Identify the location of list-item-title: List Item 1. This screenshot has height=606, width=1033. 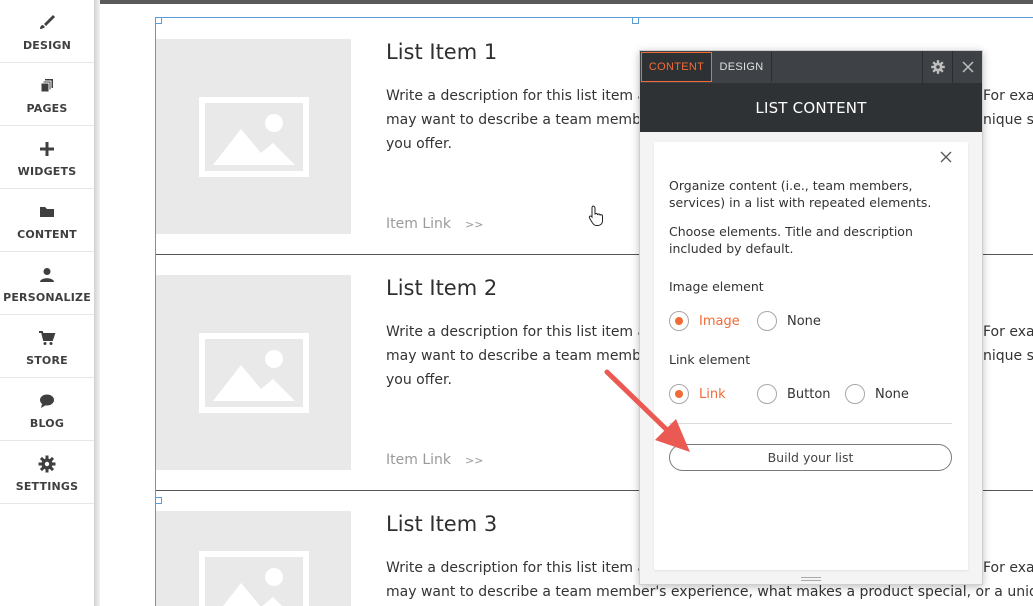
(441, 52).